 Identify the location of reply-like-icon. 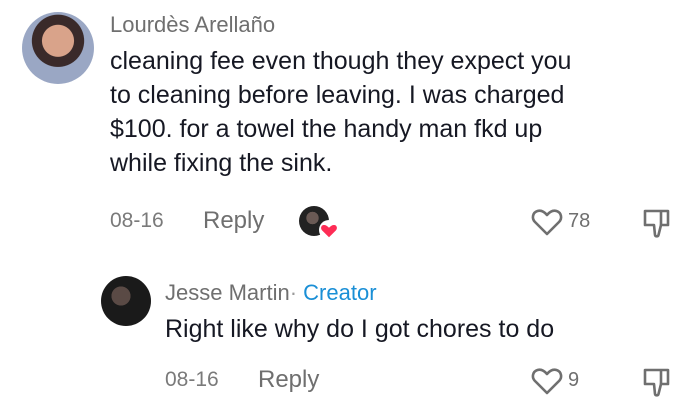
(547, 381).